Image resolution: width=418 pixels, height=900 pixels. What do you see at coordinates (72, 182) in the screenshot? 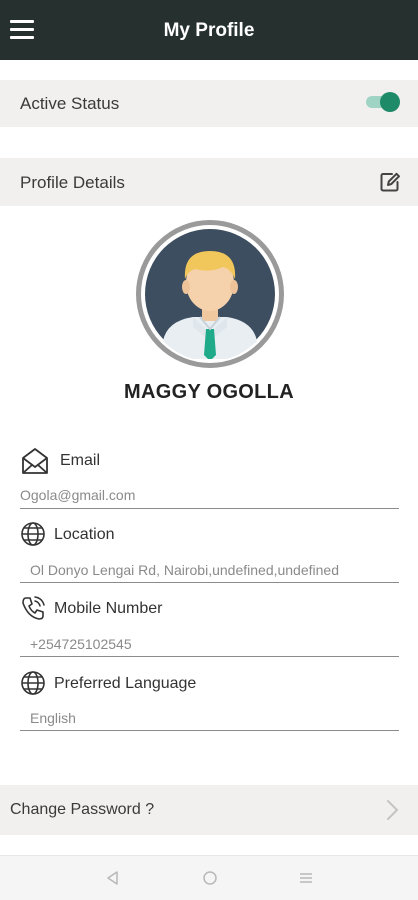
I see `profile-details-label: Profile Details` at bounding box center [72, 182].